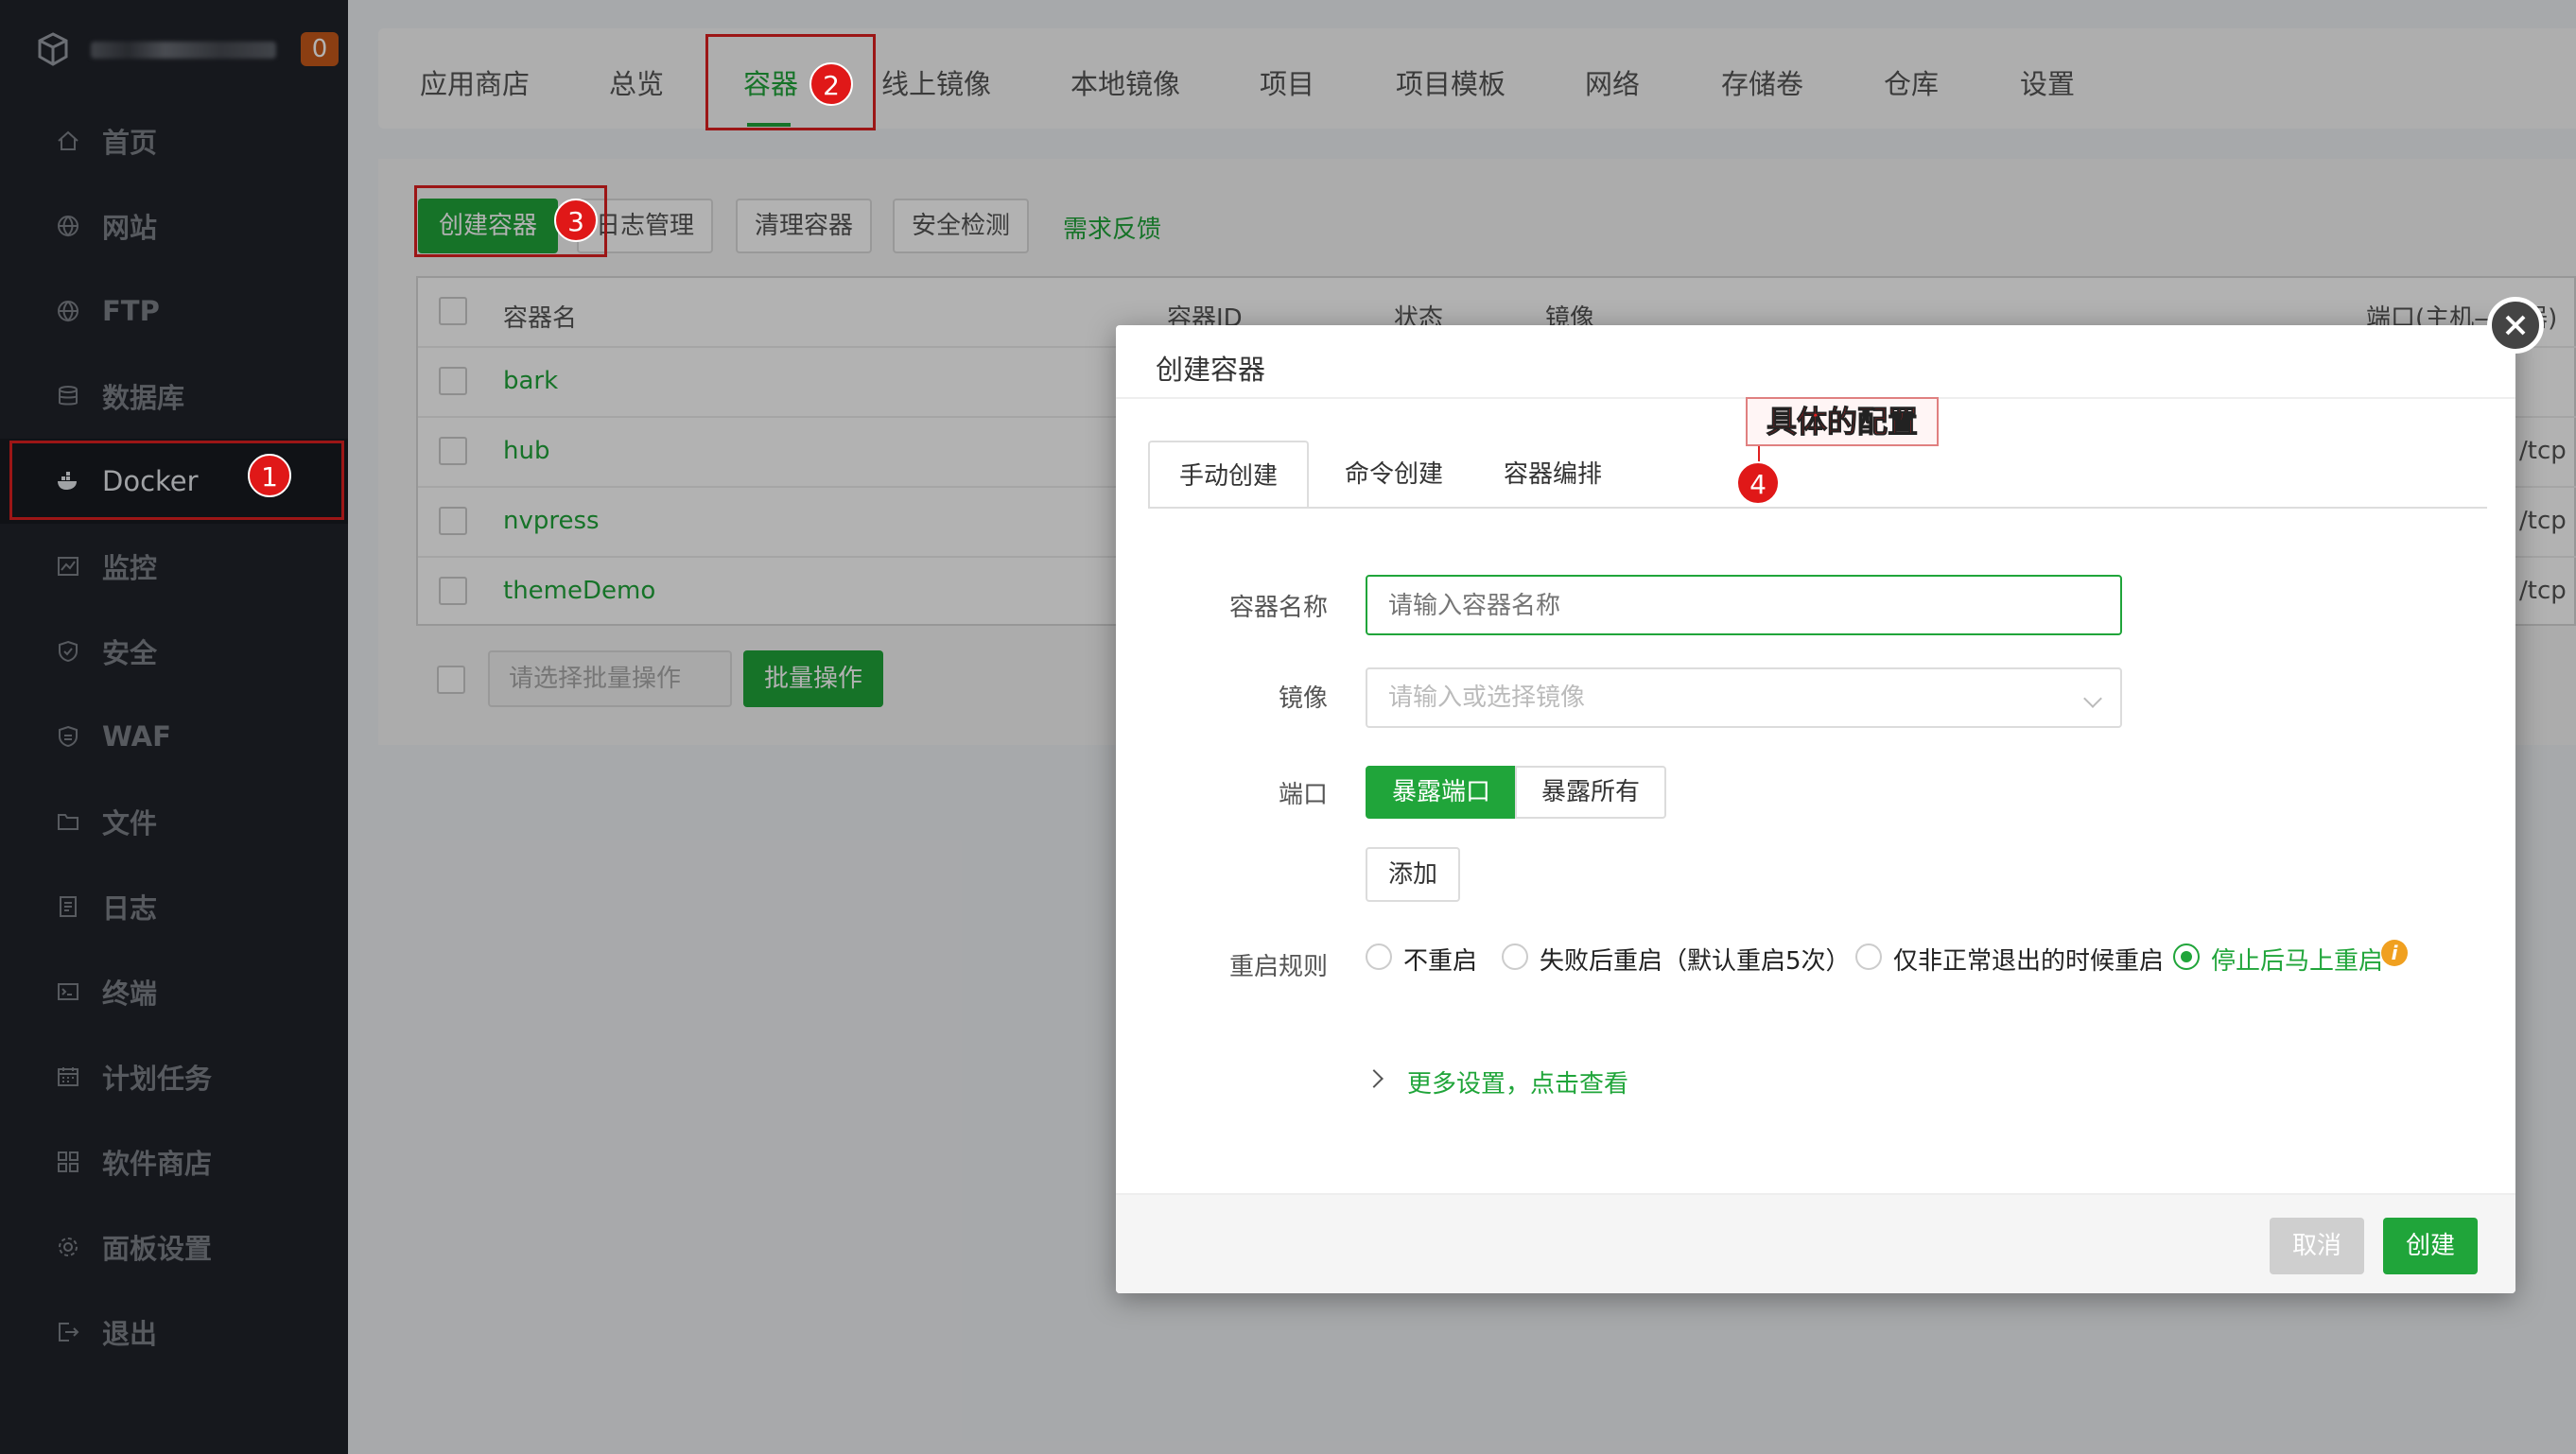  I want to click on radio-no-restart, so click(1379, 957).